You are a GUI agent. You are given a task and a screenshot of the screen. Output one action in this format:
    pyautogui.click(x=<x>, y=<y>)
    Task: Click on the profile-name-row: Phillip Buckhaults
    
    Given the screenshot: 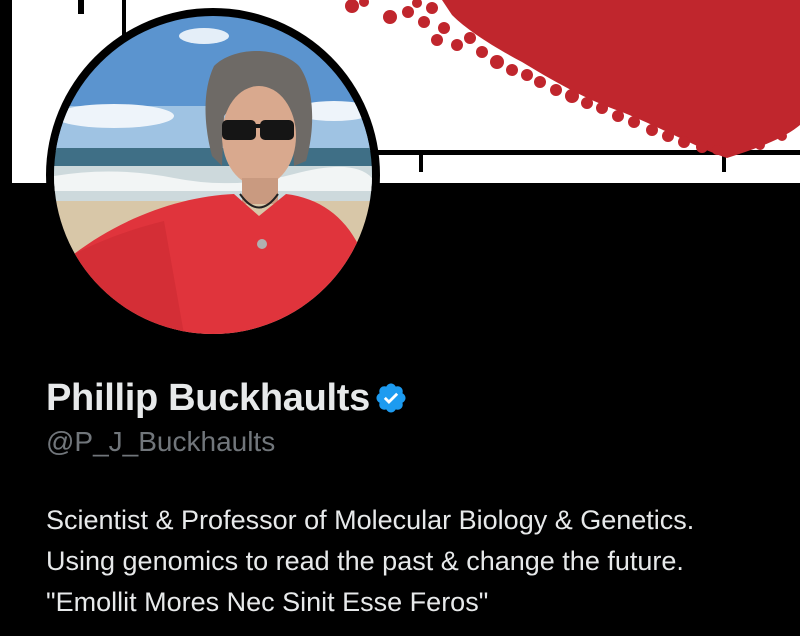 What is the action you would take?
    pyautogui.click(x=227, y=398)
    